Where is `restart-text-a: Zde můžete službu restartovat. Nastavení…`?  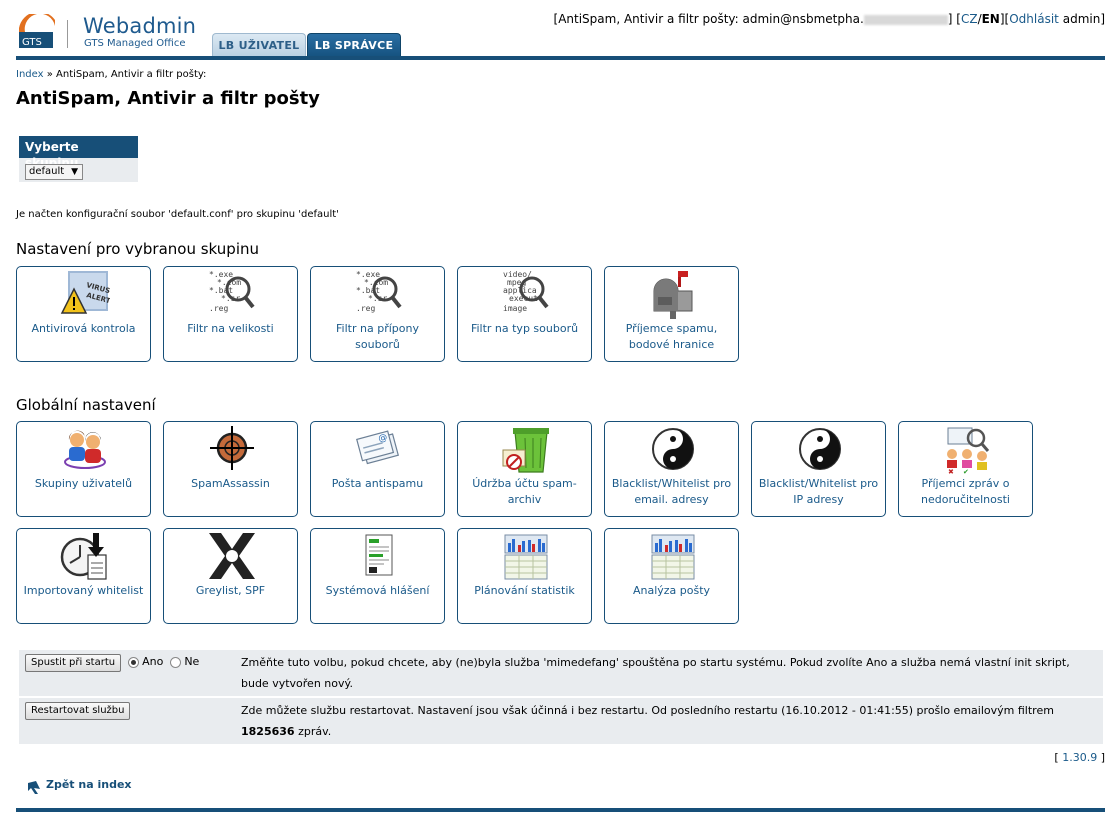
restart-text-a: Zde můžete službu restartovat. Nastavení… is located at coordinates (647, 710).